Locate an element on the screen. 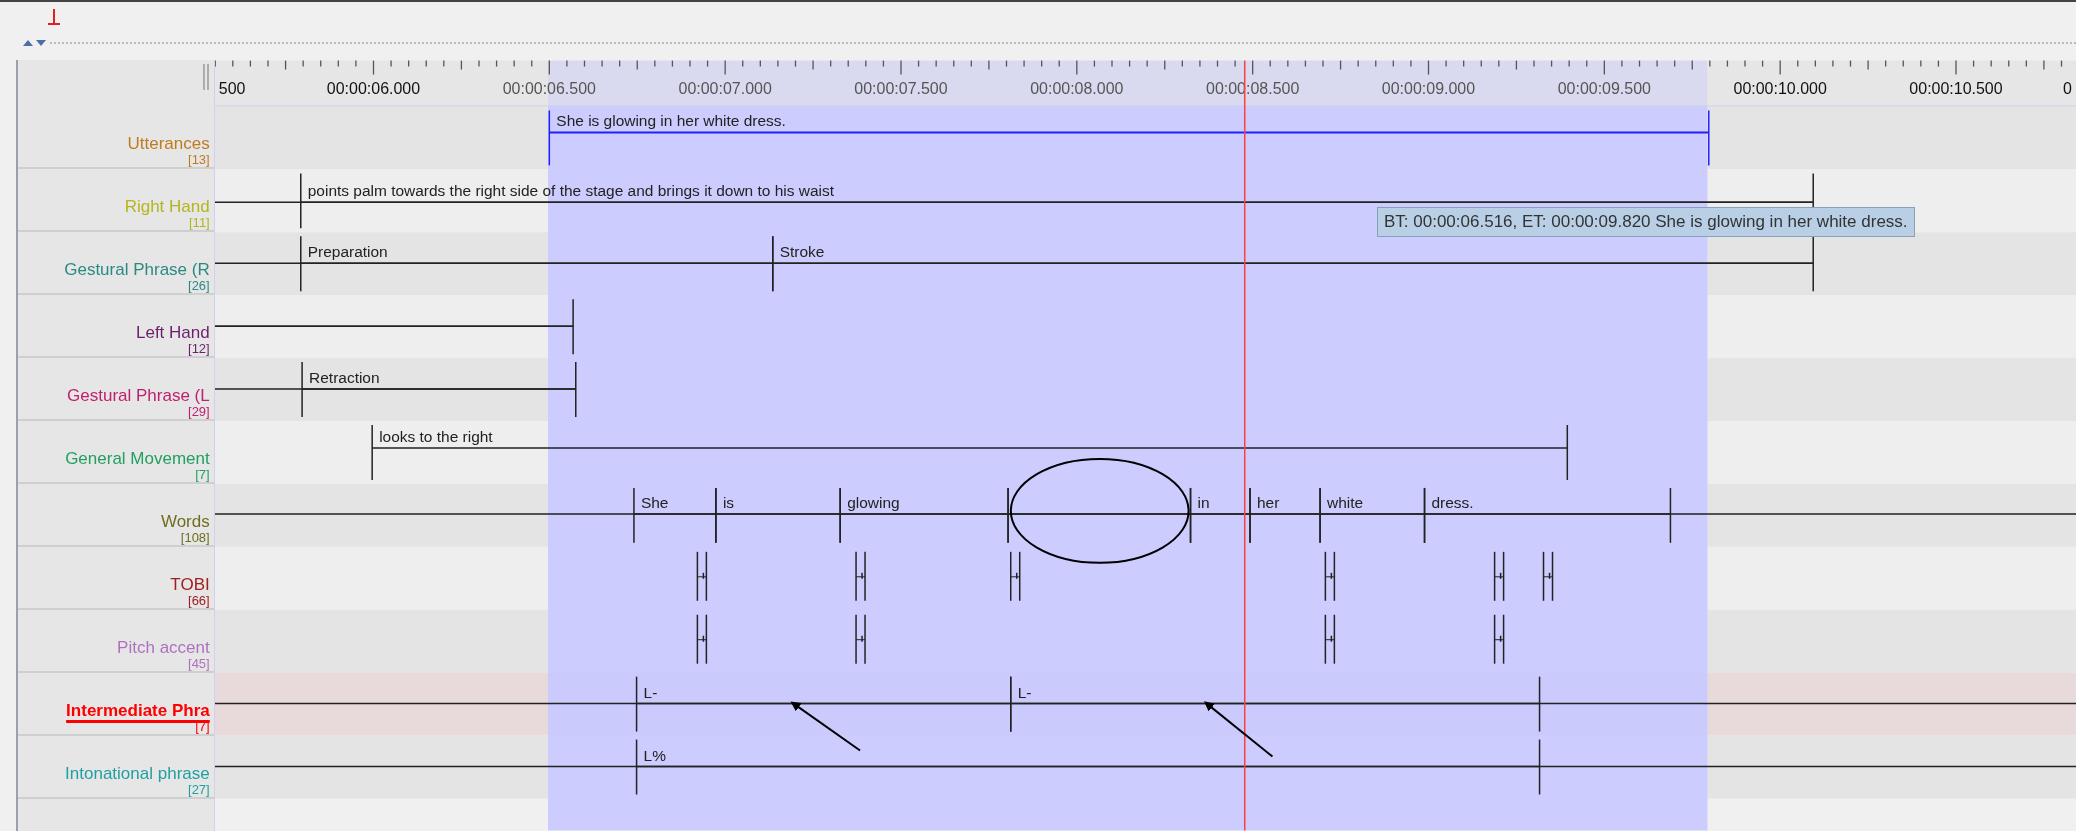 The image size is (2076, 831). collapse-expand-icon is located at coordinates (35, 43).